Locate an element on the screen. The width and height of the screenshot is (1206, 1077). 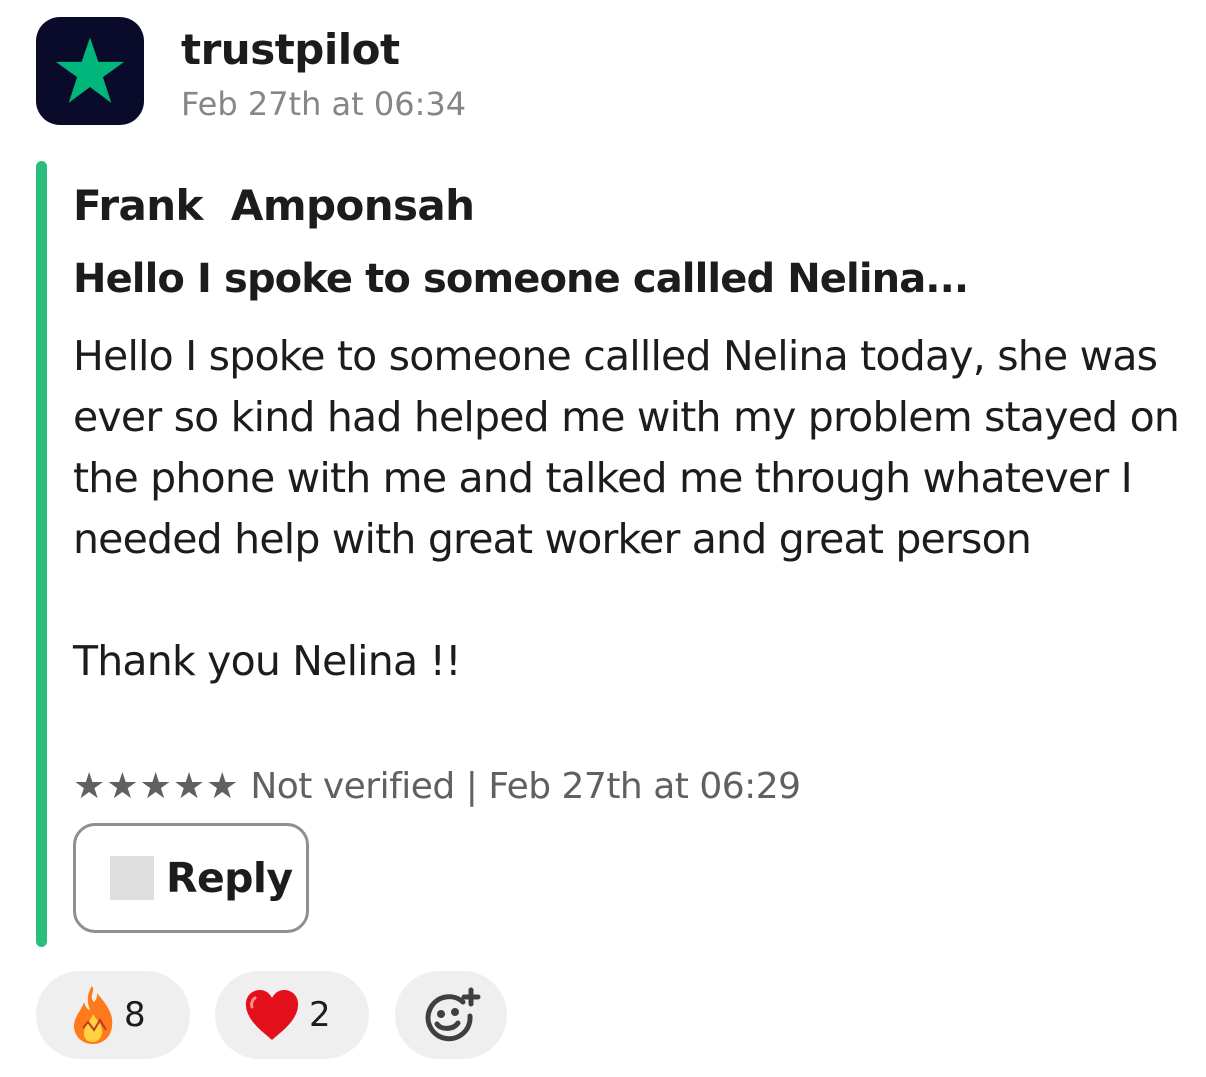
trustpilot-star-icon is located at coordinates (90, 70).